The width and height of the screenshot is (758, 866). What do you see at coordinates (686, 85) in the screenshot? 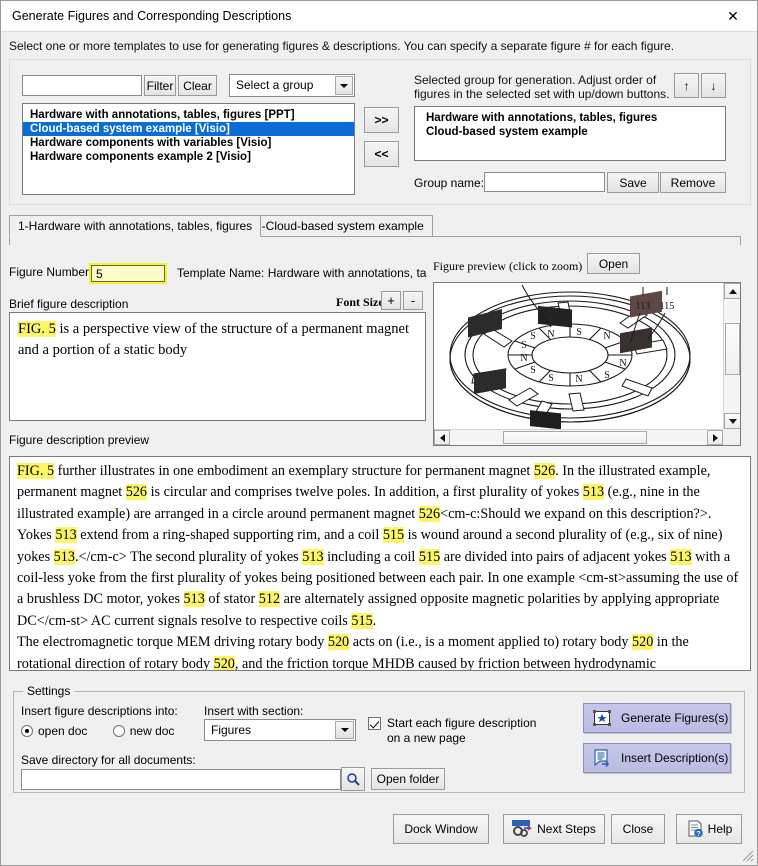
I see `move-up-button: ↑` at bounding box center [686, 85].